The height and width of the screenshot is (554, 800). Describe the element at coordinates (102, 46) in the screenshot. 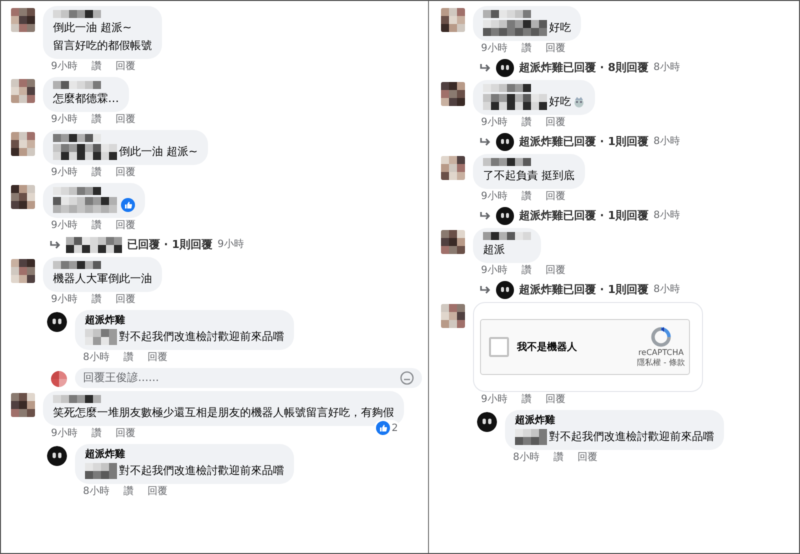

I see `comment-text: 留言好吃的都假帳號` at that location.